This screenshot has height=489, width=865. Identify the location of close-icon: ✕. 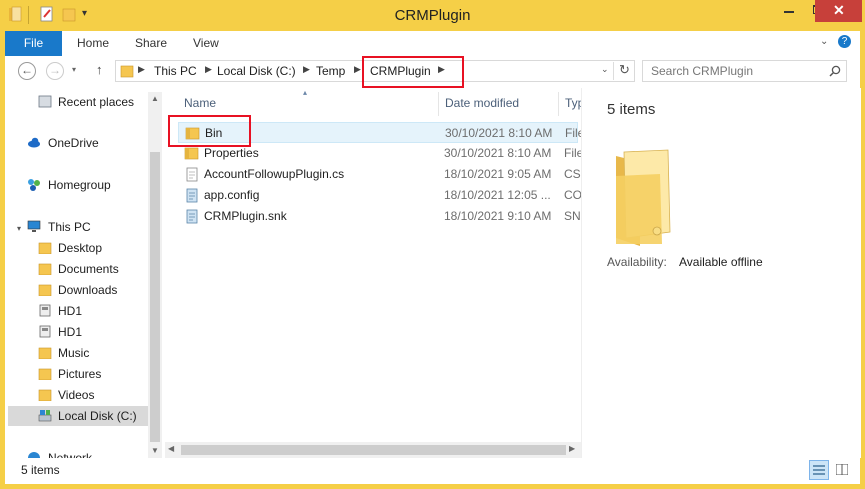
(839, 10).